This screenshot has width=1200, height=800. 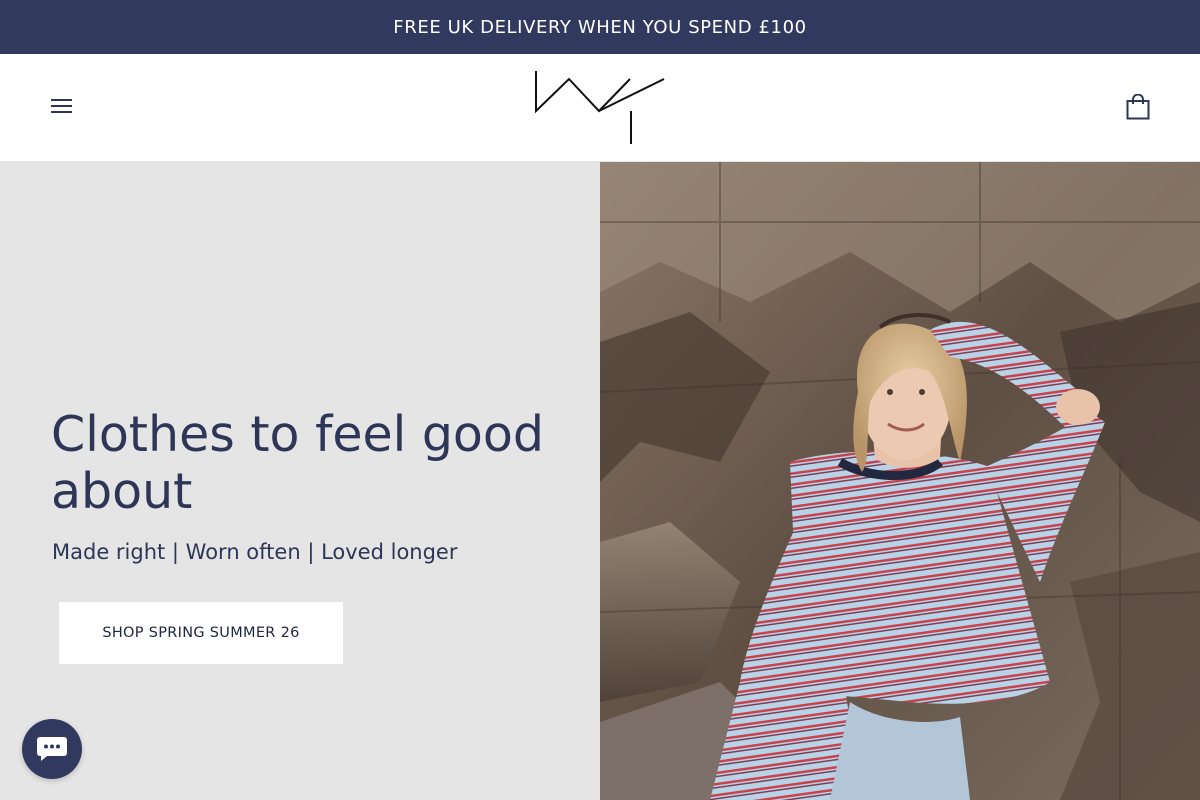 I want to click on site-logo: MY, so click(x=600, y=107).